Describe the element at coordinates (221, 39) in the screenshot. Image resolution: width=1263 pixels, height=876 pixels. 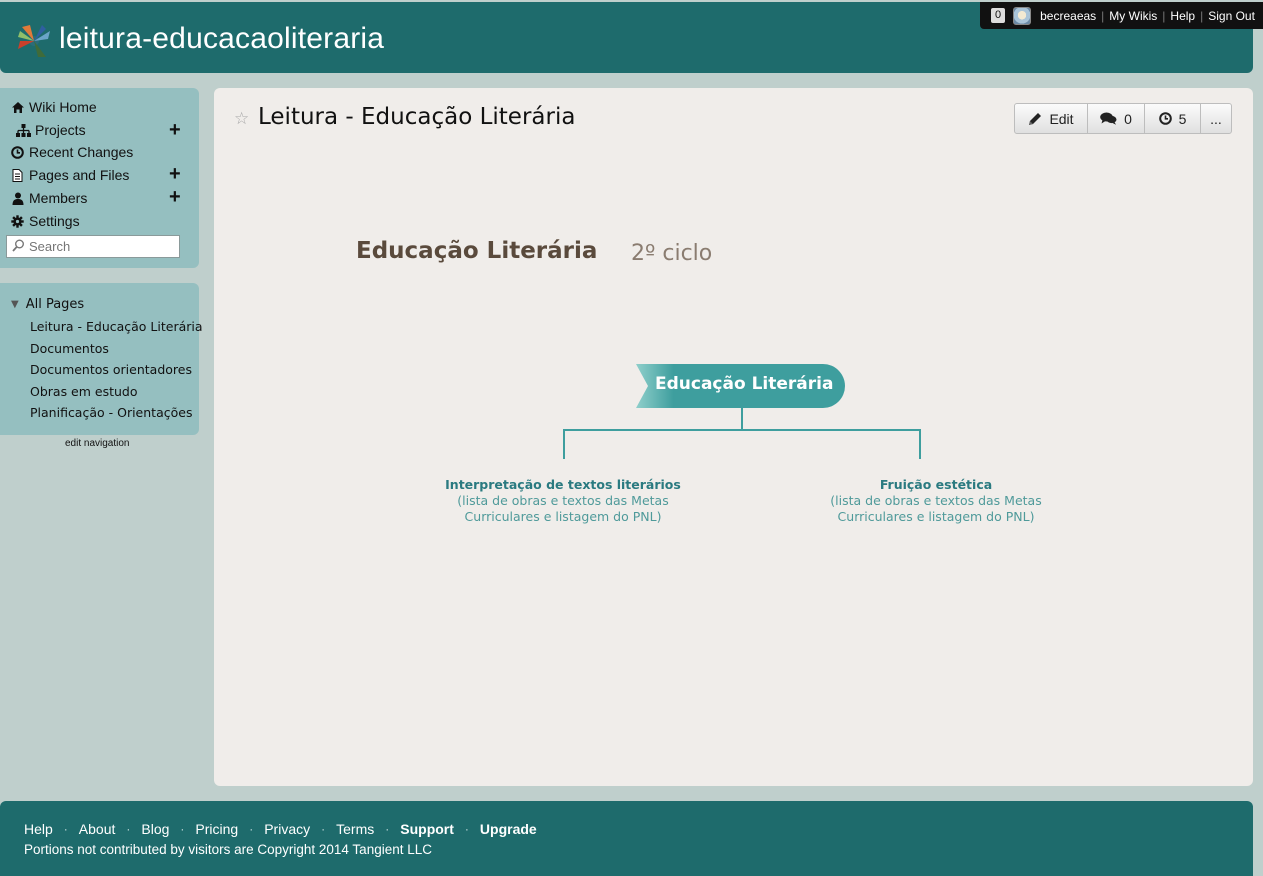
I see `site-title: leitura-educacaoliteraria` at that location.